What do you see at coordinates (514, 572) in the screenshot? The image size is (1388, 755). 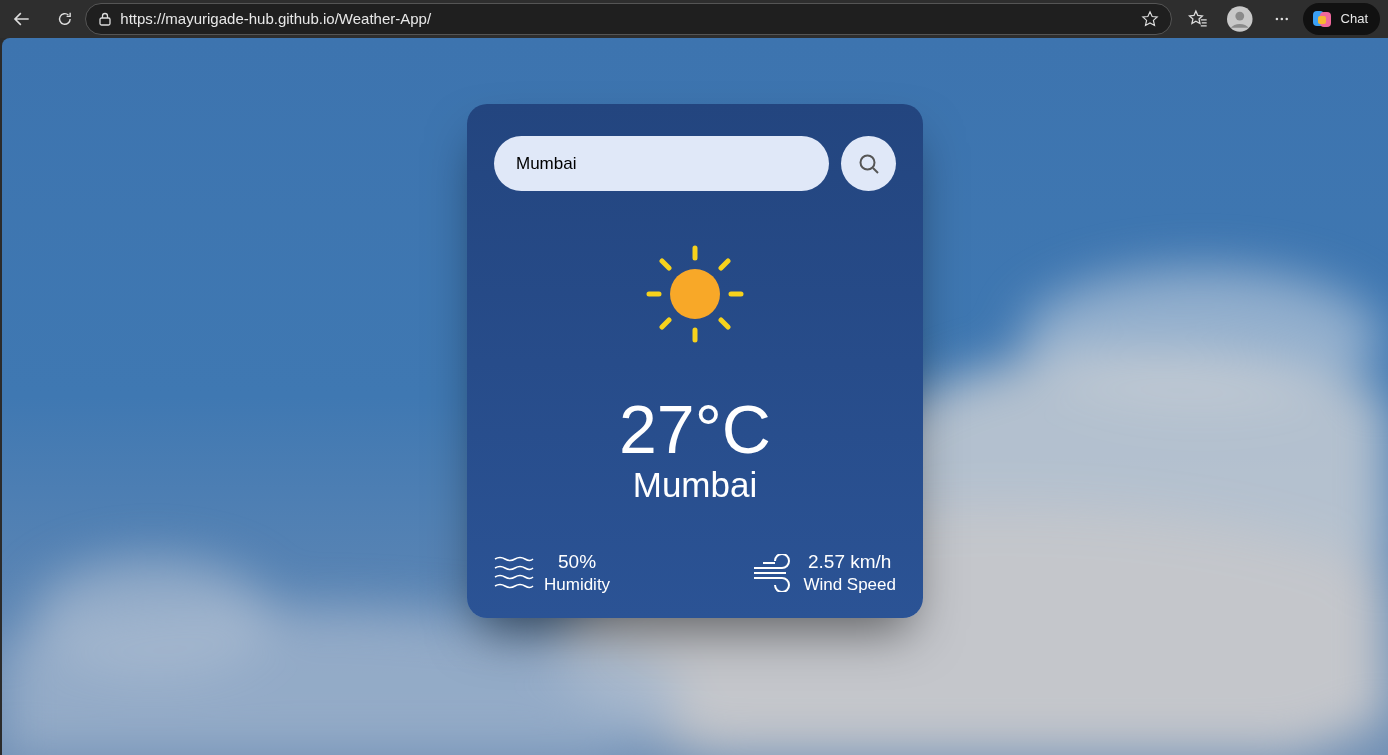 I see `waves-icon` at bounding box center [514, 572].